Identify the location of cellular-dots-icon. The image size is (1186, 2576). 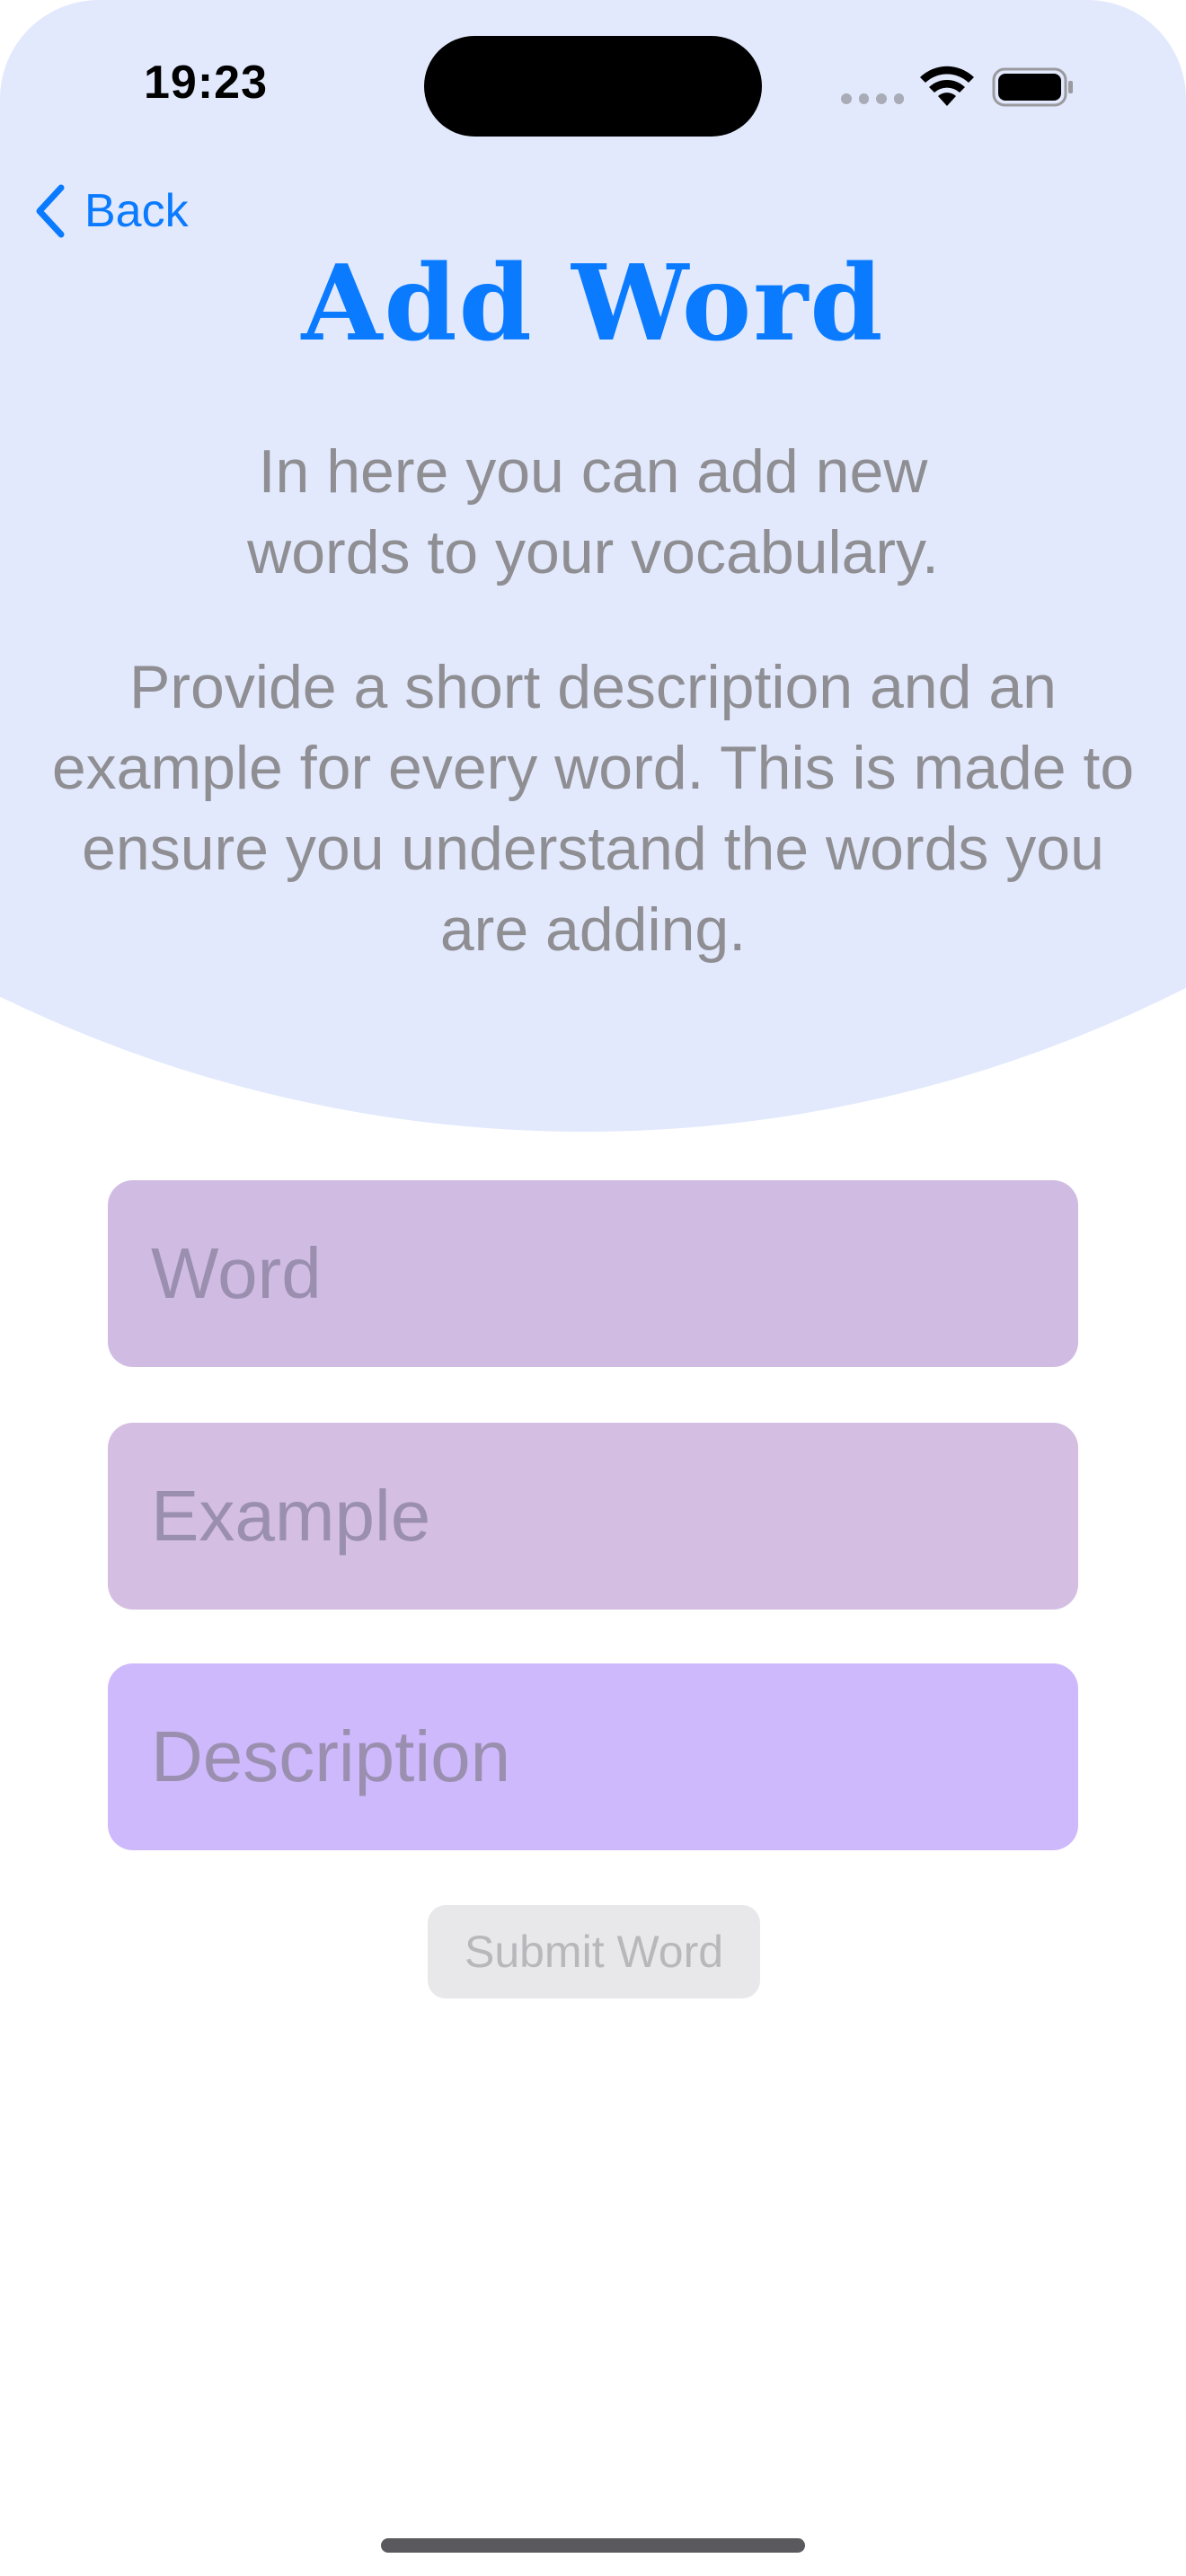
(872, 99).